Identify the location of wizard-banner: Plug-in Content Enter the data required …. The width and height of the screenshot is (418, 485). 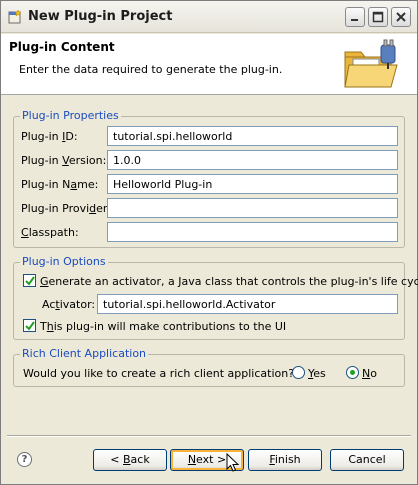
(209, 64).